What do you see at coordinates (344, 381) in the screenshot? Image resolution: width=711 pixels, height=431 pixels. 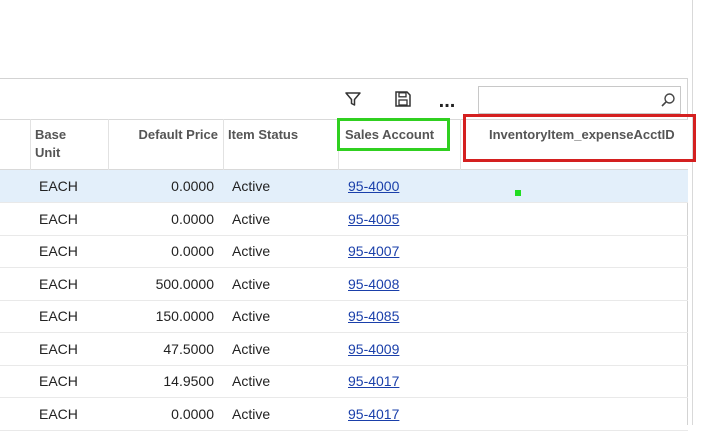 I see `table-row: EACH 14.9500 Active 95-4017` at bounding box center [344, 381].